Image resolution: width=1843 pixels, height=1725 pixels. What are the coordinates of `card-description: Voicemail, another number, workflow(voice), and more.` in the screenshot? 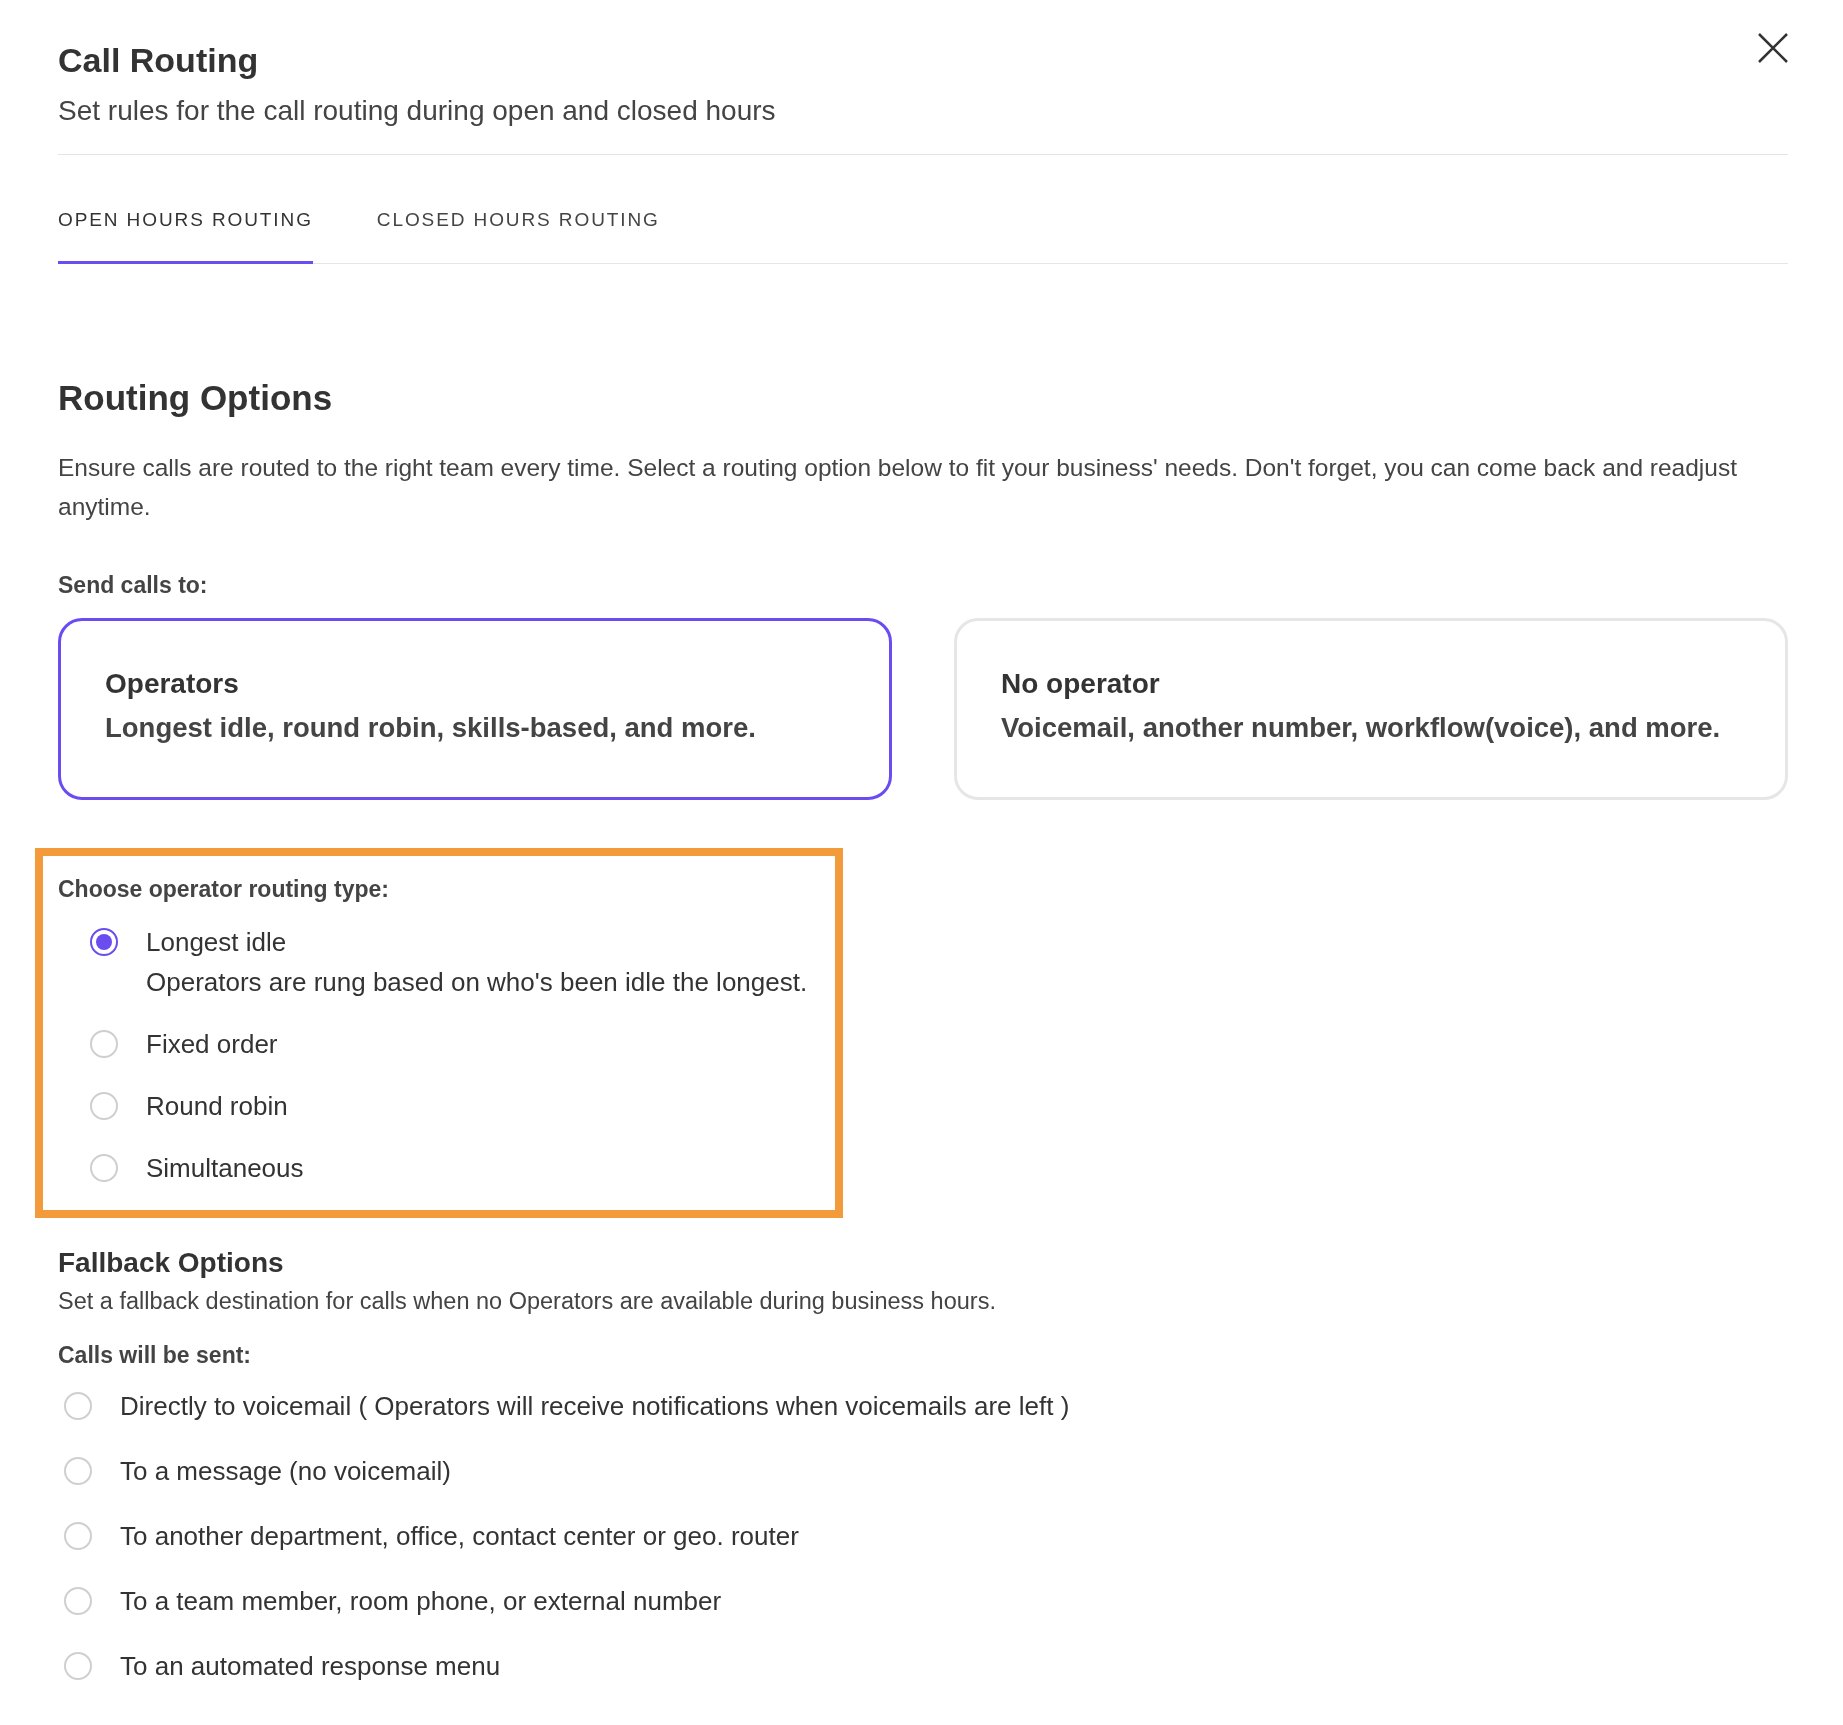 It's located at (1361, 728).